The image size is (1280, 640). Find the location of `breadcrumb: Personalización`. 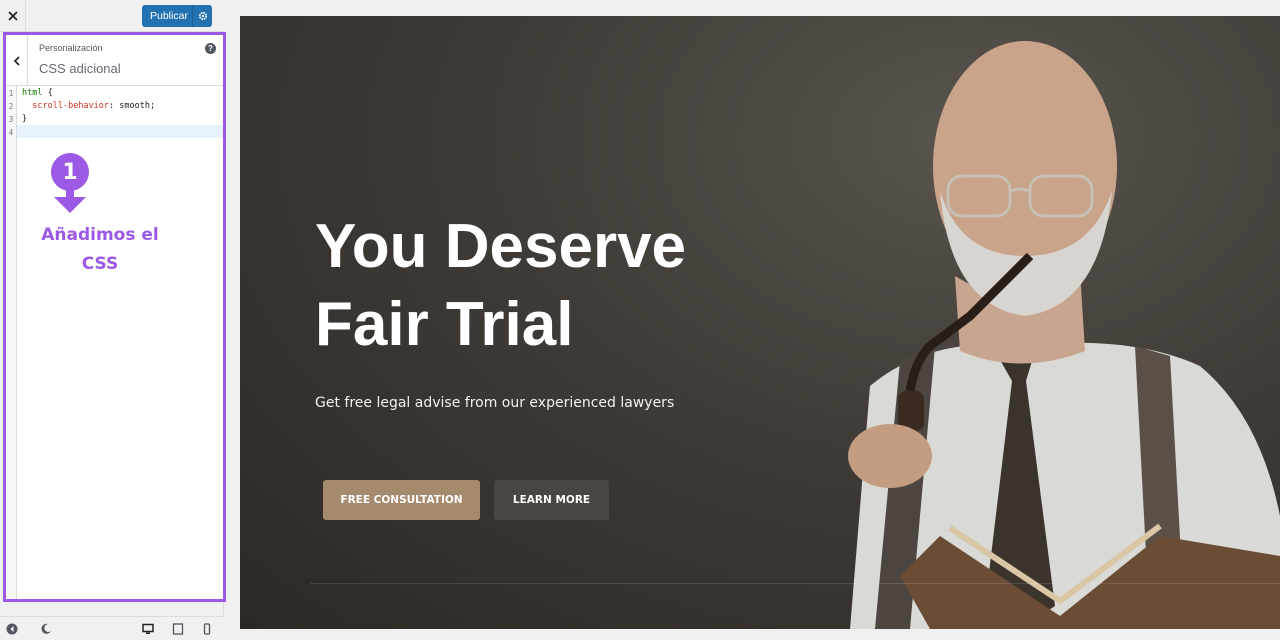

breadcrumb: Personalización is located at coordinates (71, 48).